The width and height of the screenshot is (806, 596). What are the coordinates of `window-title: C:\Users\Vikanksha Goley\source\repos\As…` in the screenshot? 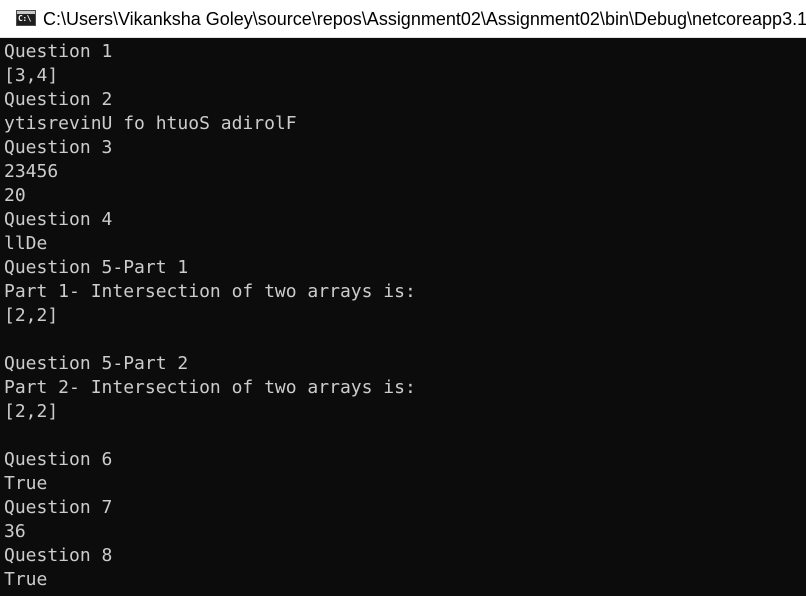 It's located at (424, 19).